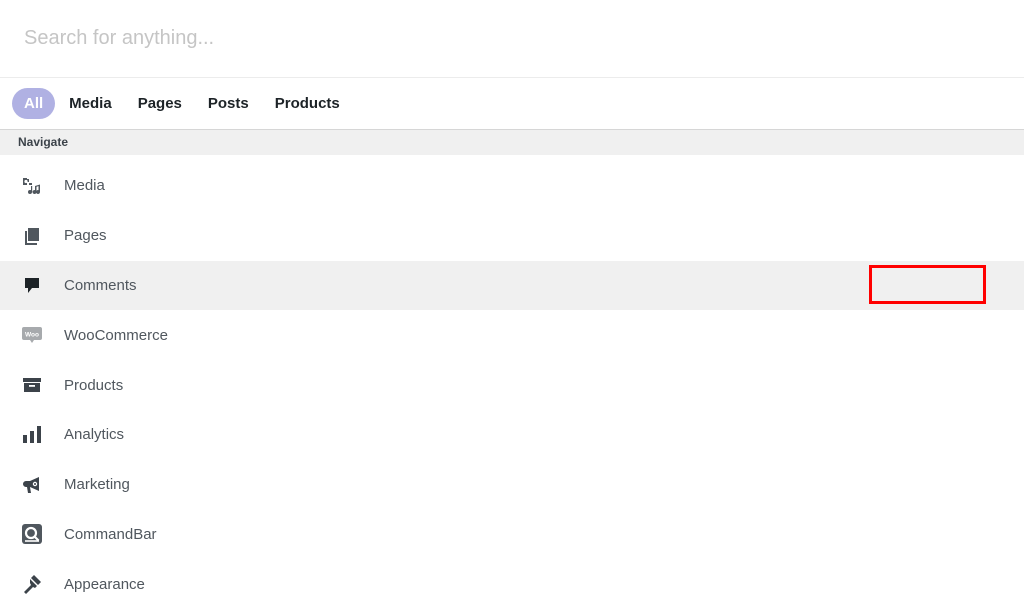 The image size is (1024, 611). I want to click on nav-item-label: WooCommerce, so click(116, 335).